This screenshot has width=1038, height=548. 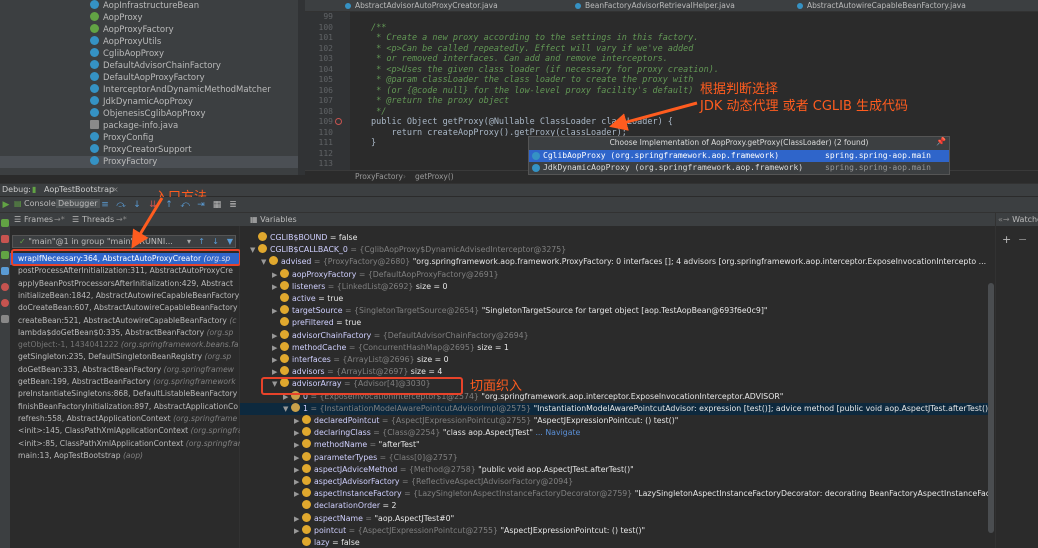 What do you see at coordinates (655, 6) in the screenshot?
I see `editor-tab: BeanFactoryAdvisorRetrievalHelper.java` at bounding box center [655, 6].